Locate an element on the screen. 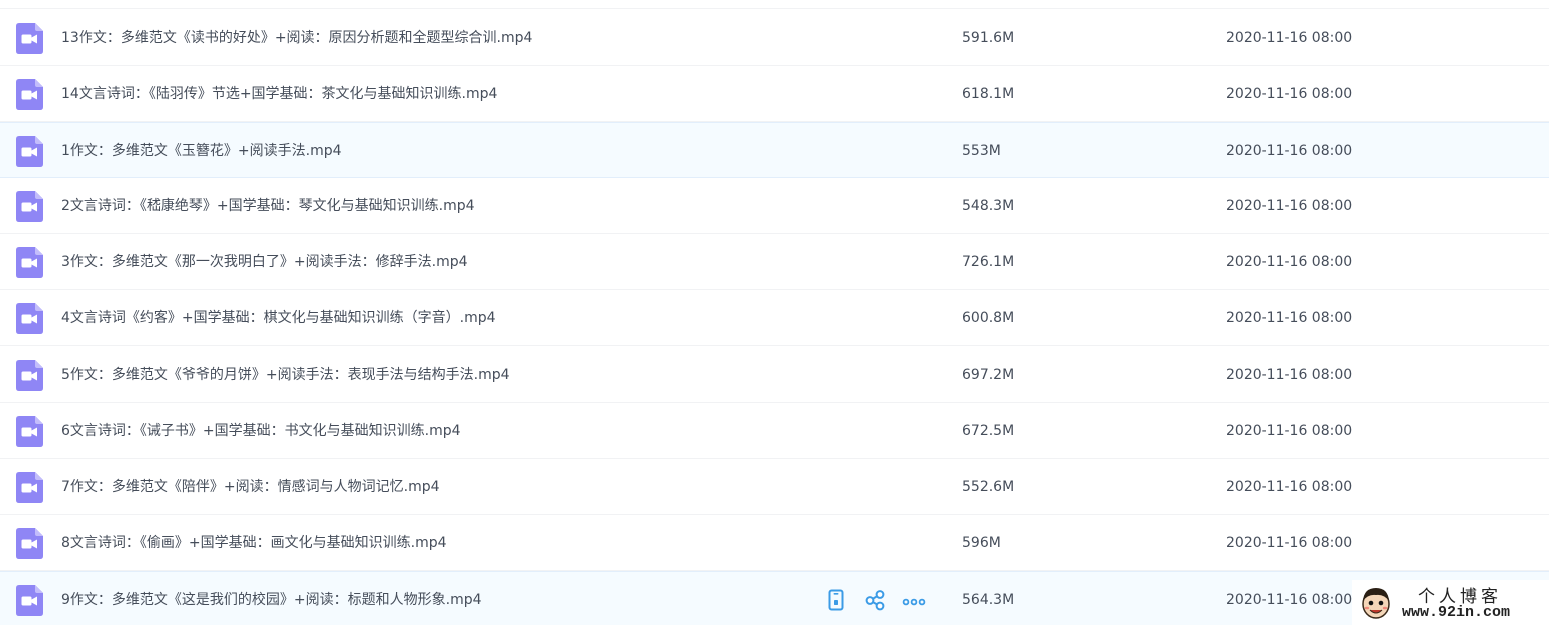 The height and width of the screenshot is (625, 1549). file-size: 596M is located at coordinates (981, 543).